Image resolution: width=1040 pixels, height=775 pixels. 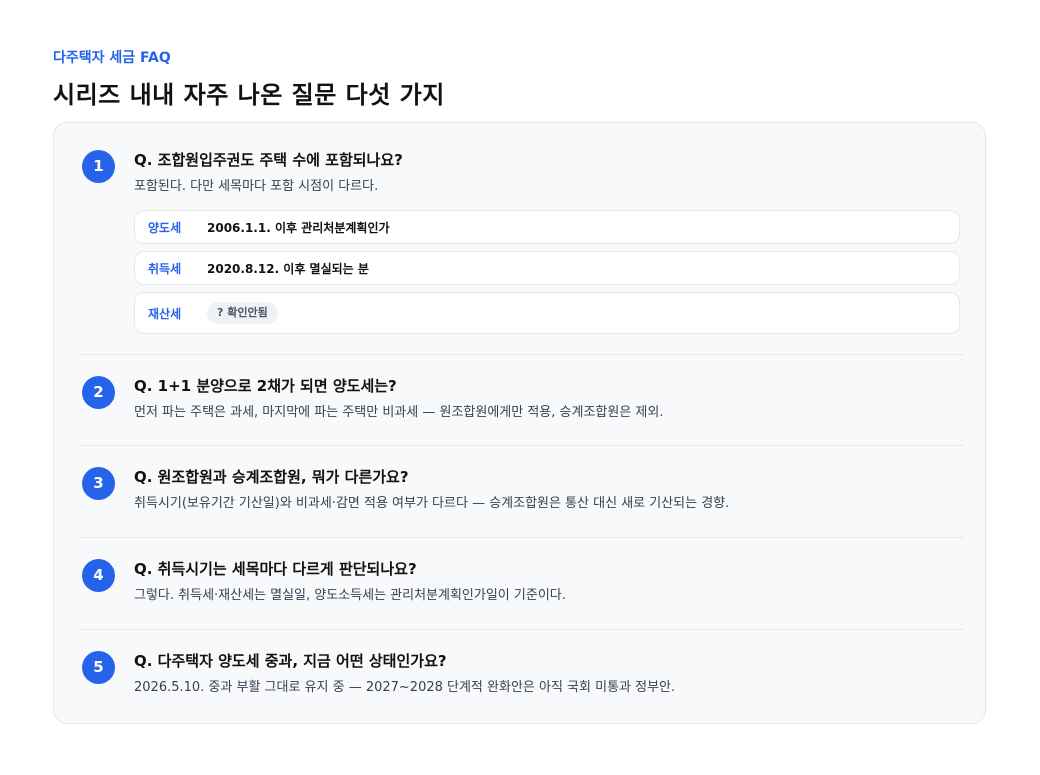 I want to click on faq-number-badge: 1, so click(x=98, y=166).